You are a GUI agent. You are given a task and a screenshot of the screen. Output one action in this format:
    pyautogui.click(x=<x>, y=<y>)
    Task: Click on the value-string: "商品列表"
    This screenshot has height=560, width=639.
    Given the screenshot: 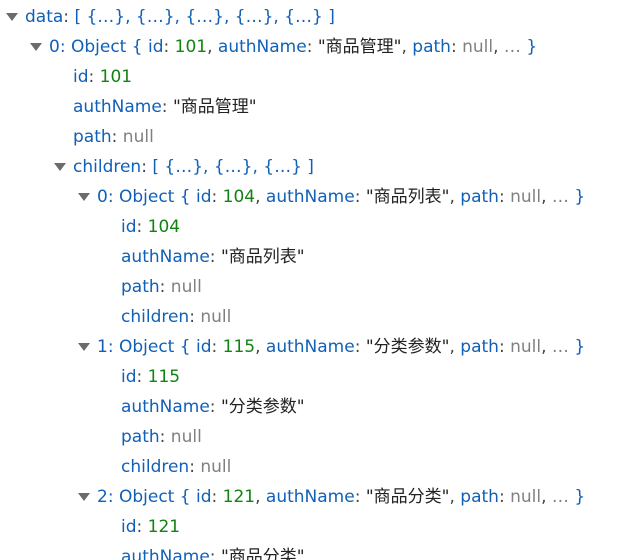 What is the action you would take?
    pyautogui.click(x=262, y=257)
    